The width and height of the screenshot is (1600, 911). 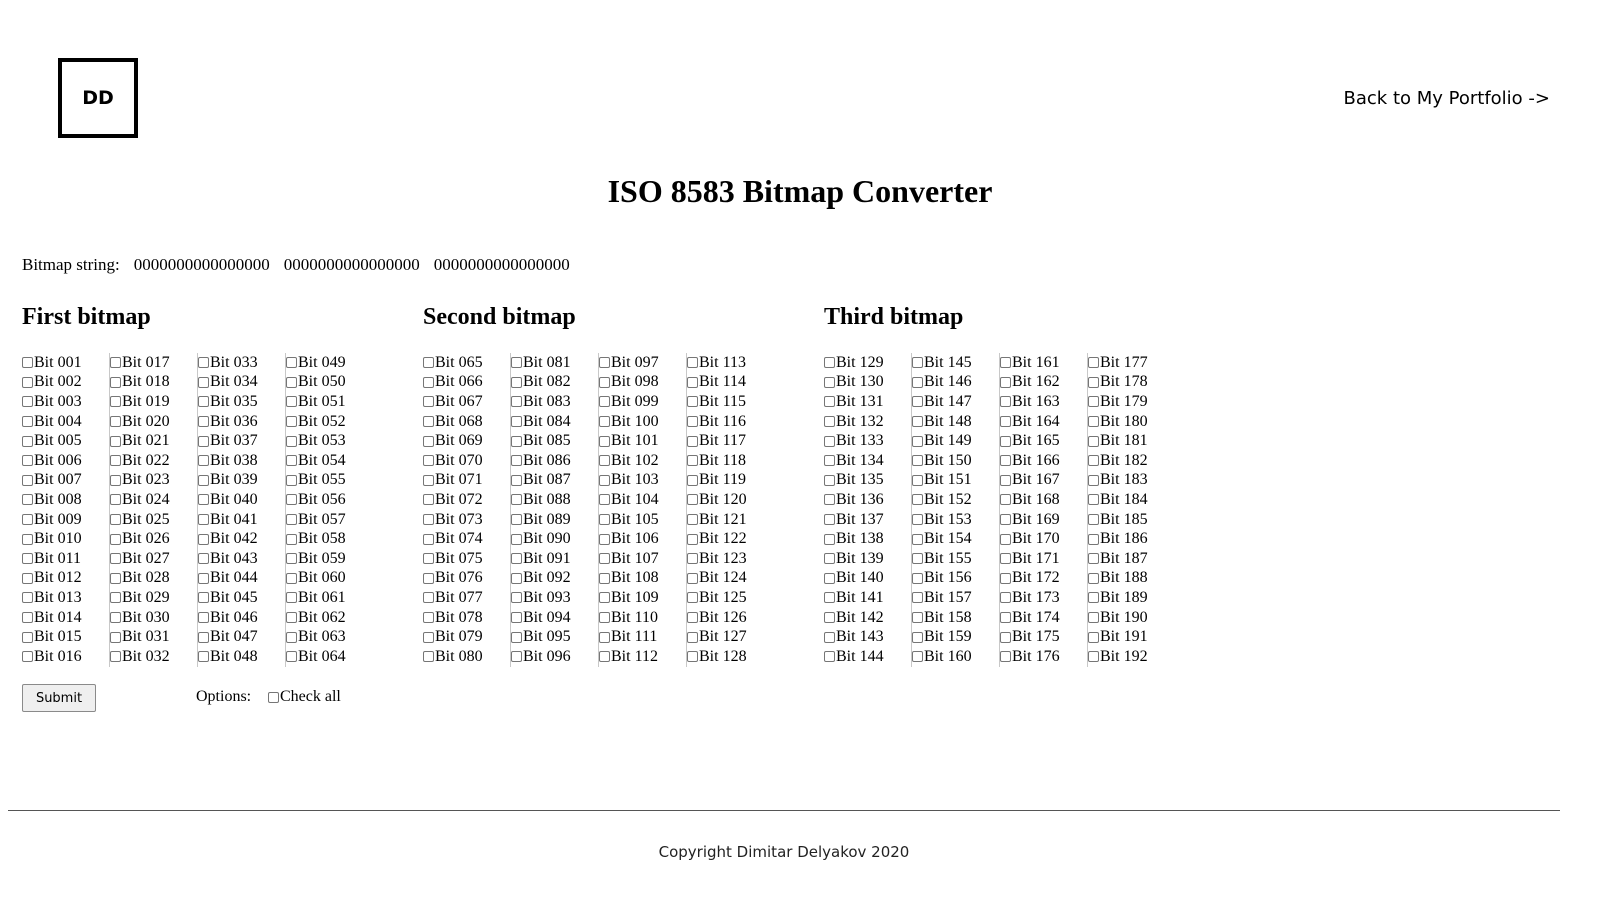 I want to click on bit-checkbox: Bit 039, so click(x=241, y=481).